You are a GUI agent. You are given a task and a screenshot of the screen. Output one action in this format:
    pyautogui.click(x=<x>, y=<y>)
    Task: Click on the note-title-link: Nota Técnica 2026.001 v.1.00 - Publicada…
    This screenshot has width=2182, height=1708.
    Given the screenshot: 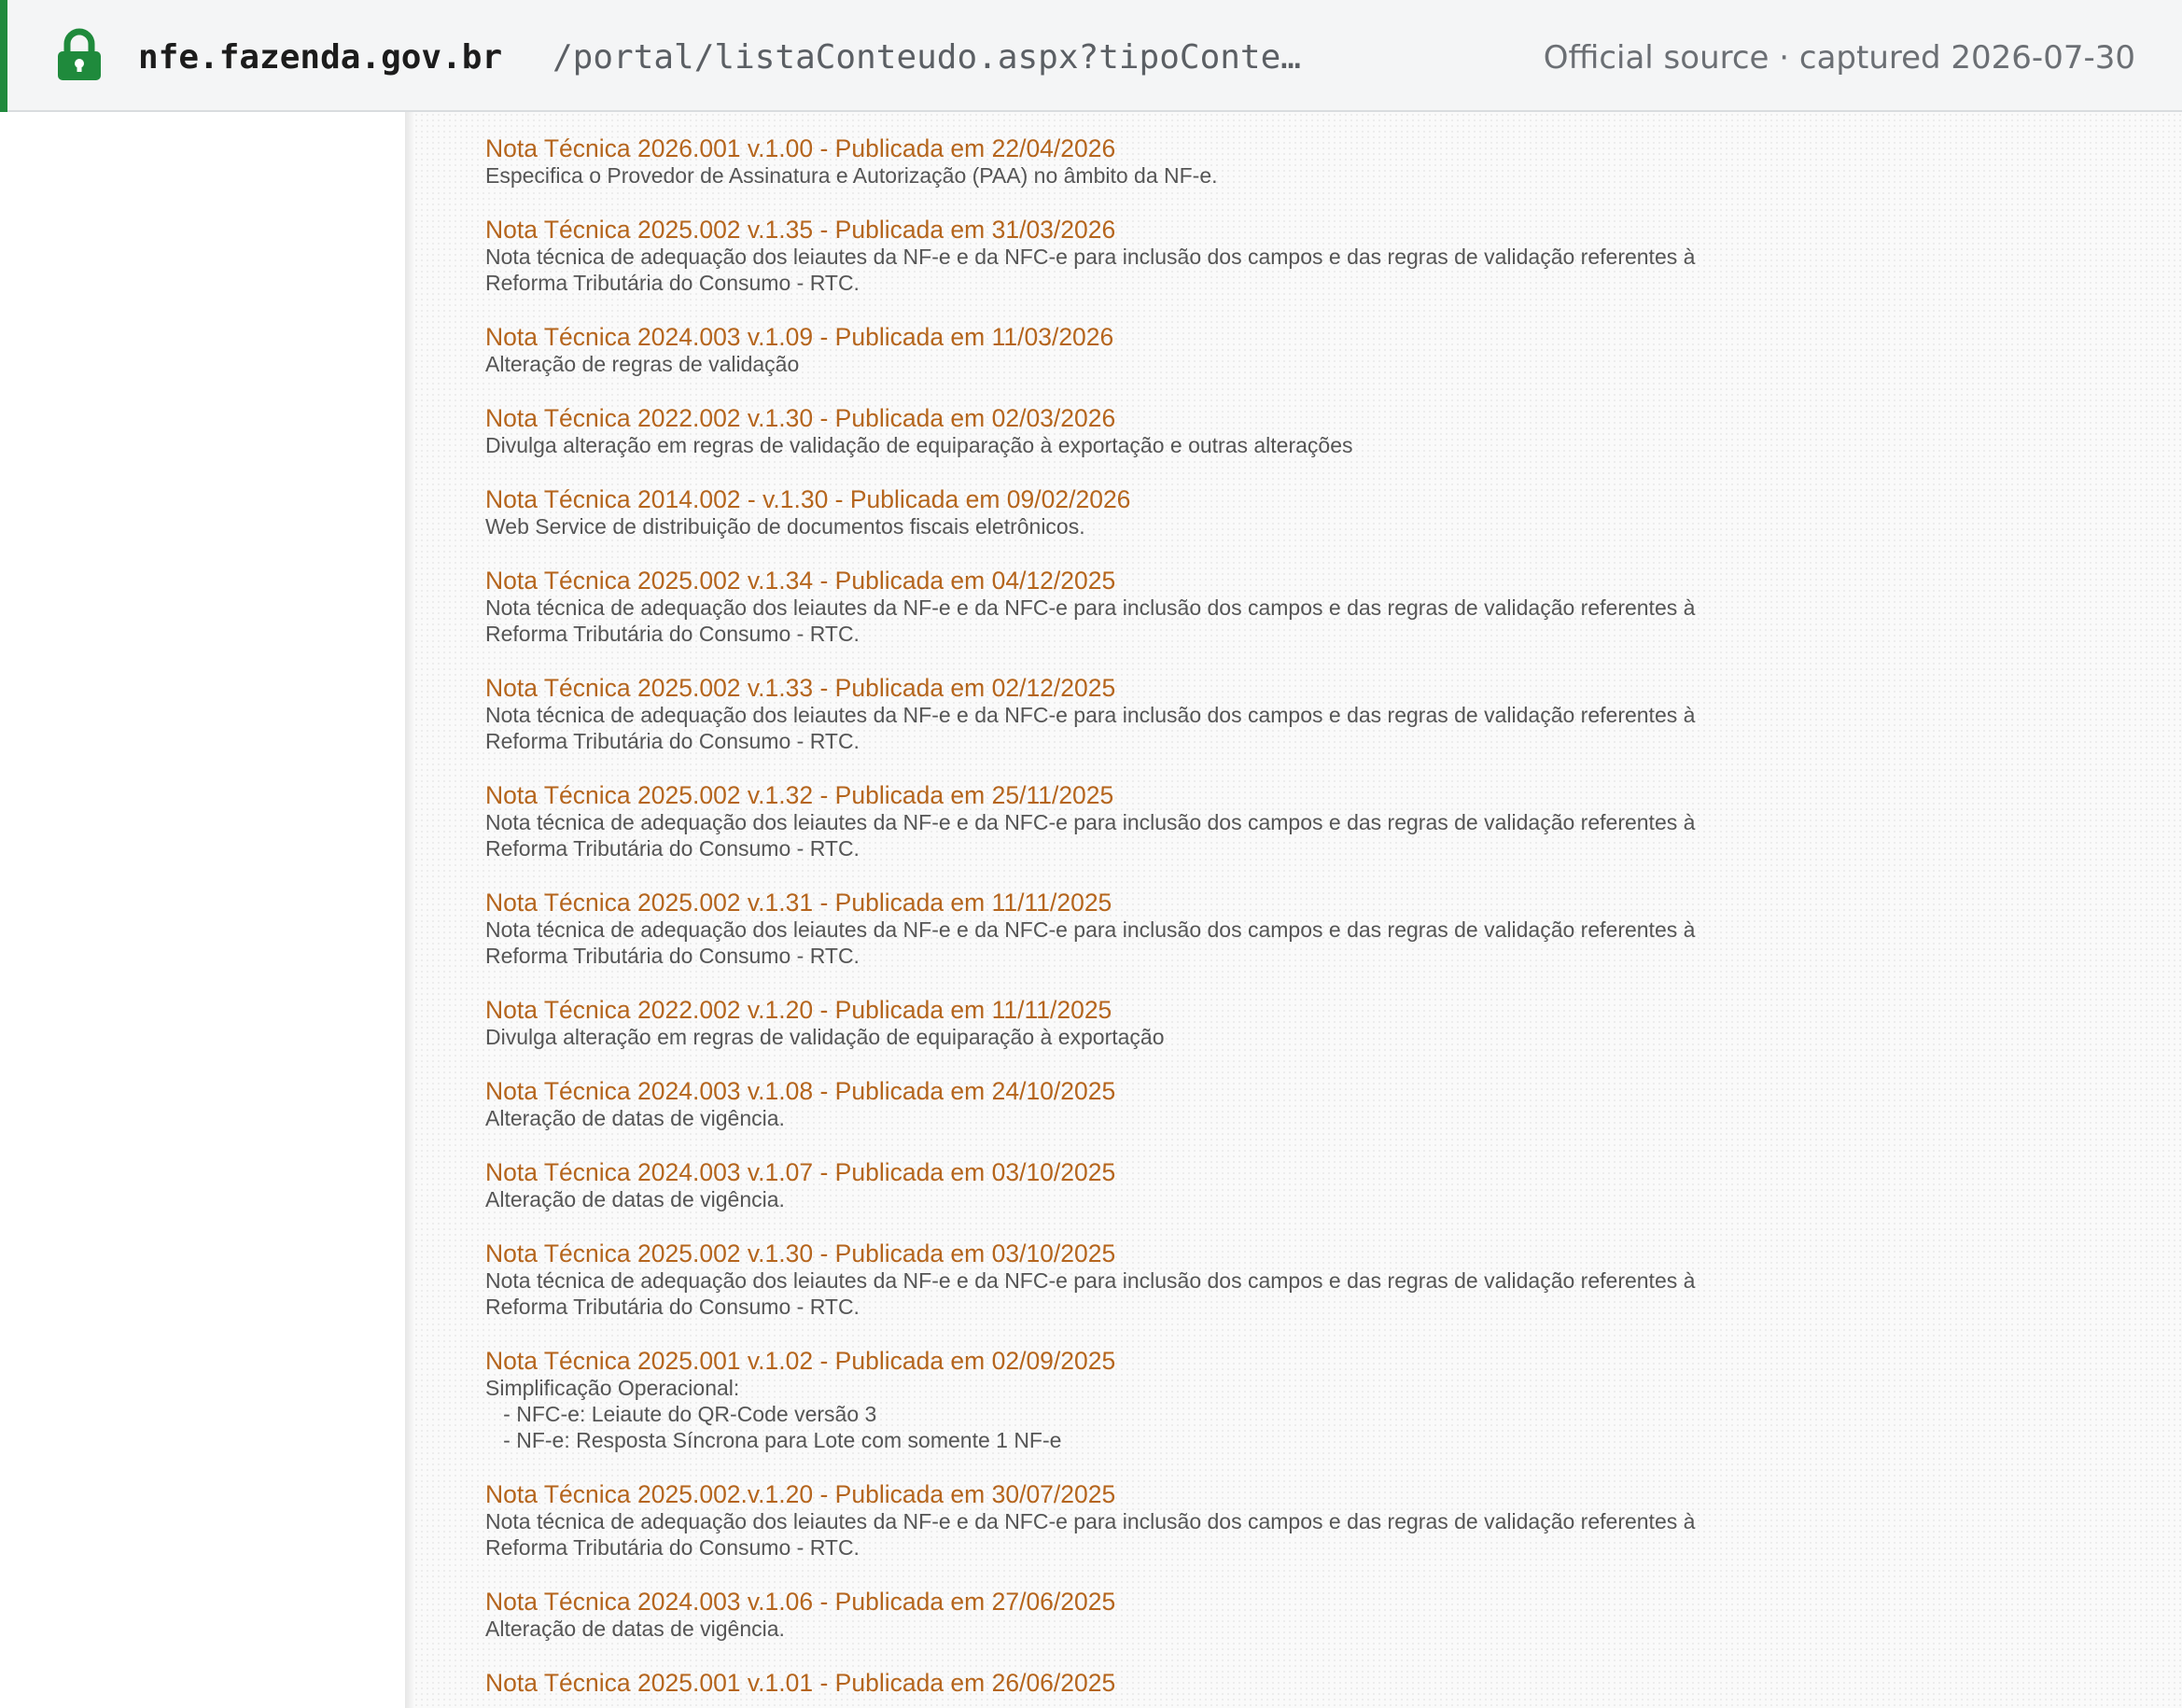 What is the action you would take?
    pyautogui.click(x=1185, y=148)
    